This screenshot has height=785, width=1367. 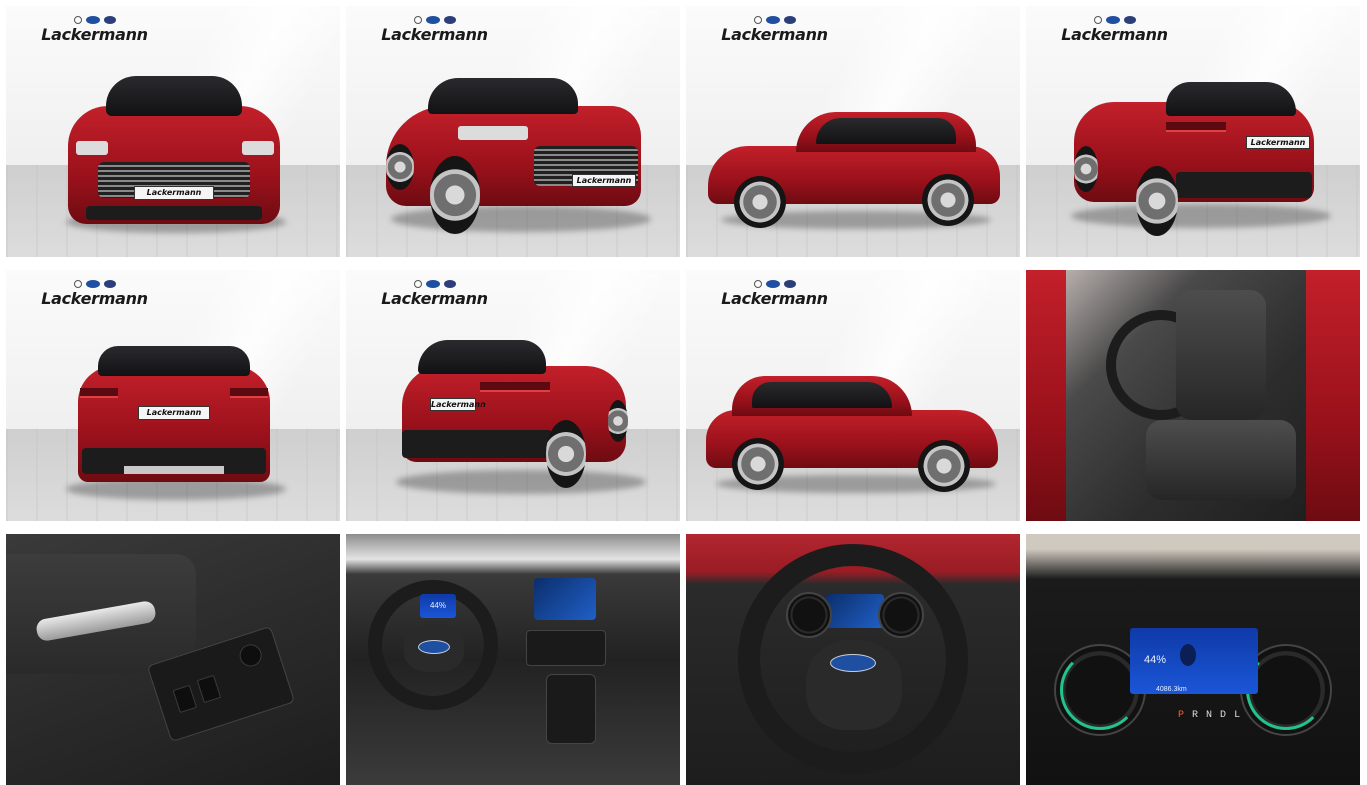 What do you see at coordinates (853, 395) in the screenshot?
I see `photo-tile-right-side: Lackermann` at bounding box center [853, 395].